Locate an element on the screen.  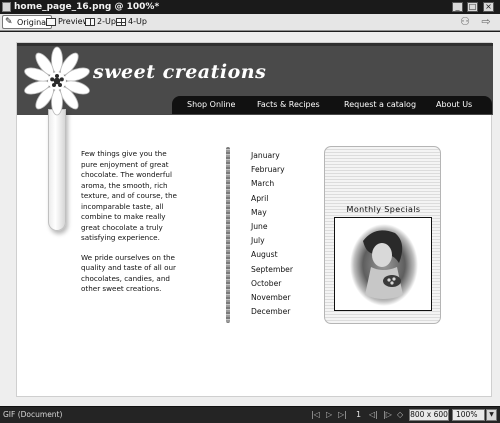
window-titlebar: home_page_16.png @ 100%* _ □ × is located at coordinates (250, 7).